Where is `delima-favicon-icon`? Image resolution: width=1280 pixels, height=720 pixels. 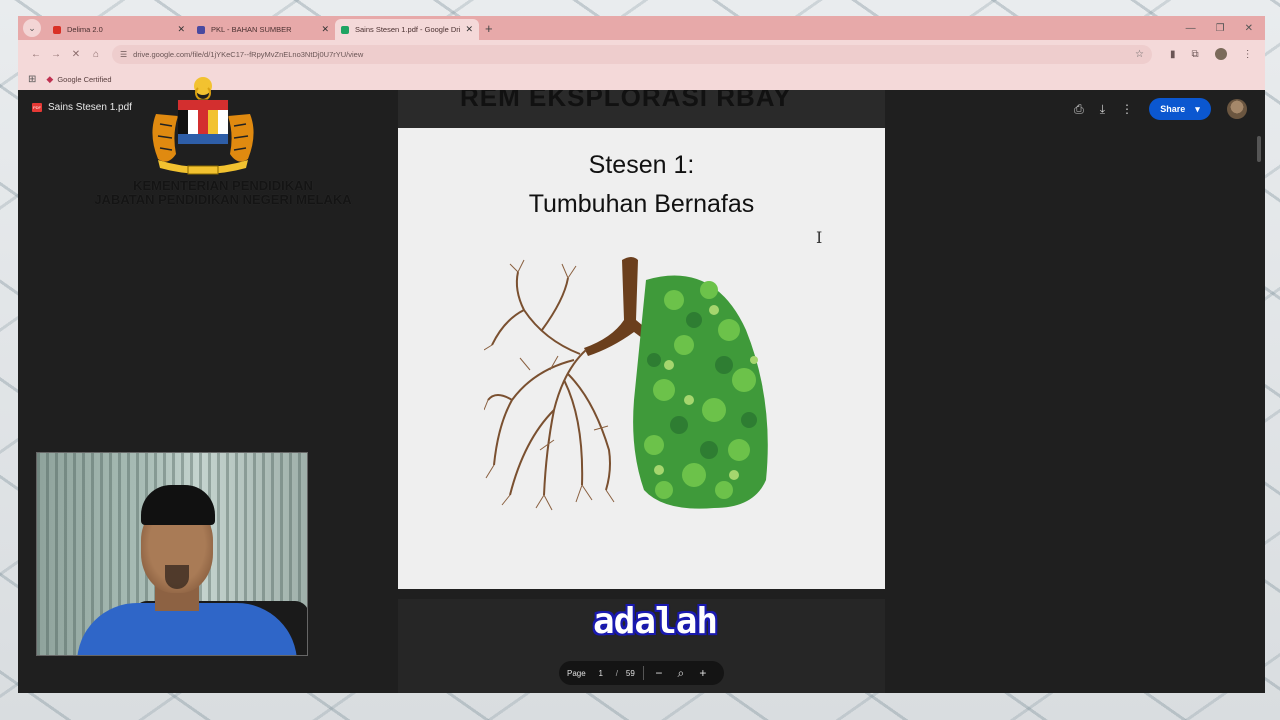 delima-favicon-icon is located at coordinates (57, 29).